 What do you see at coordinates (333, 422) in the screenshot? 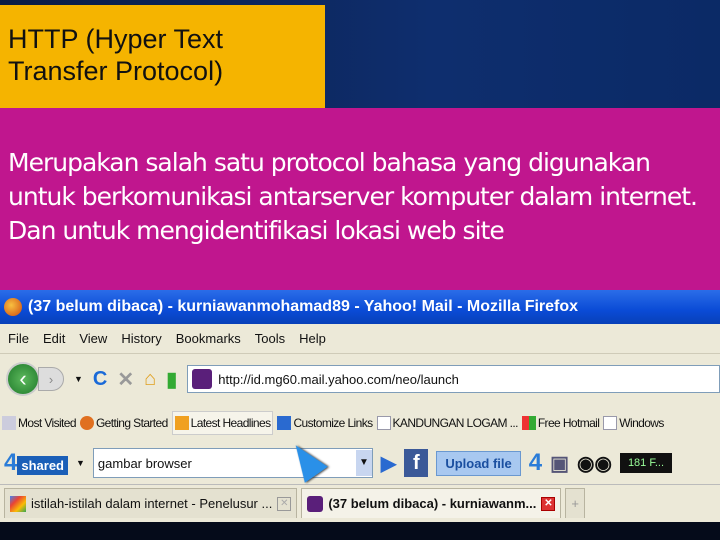
I see `bookmark-label: Customize Links` at bounding box center [333, 422].